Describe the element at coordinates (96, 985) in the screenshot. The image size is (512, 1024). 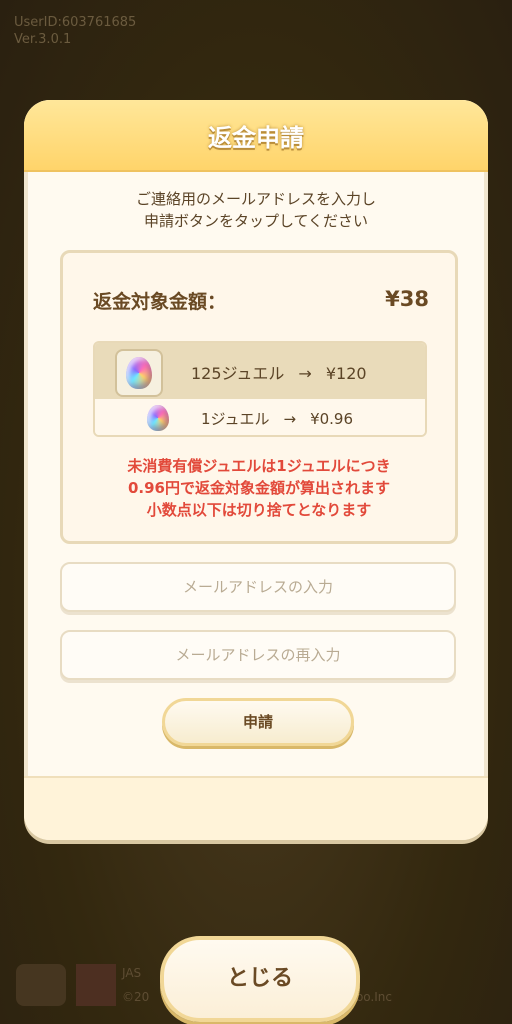
I see `rating-logo` at that location.